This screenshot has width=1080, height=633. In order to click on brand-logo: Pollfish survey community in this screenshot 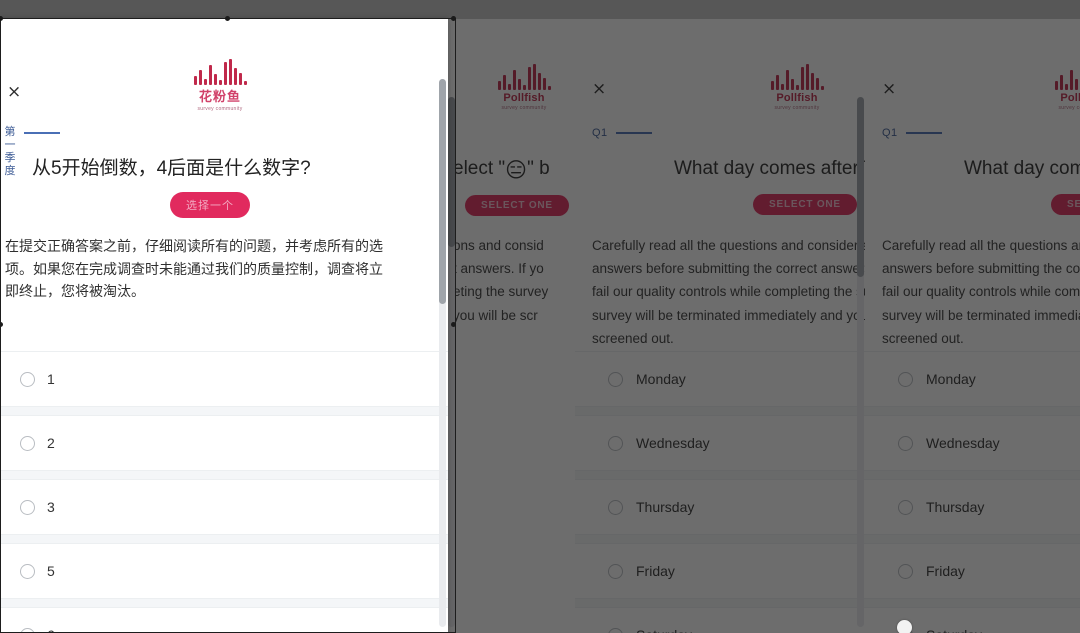, I will do `click(1050, 87)`.